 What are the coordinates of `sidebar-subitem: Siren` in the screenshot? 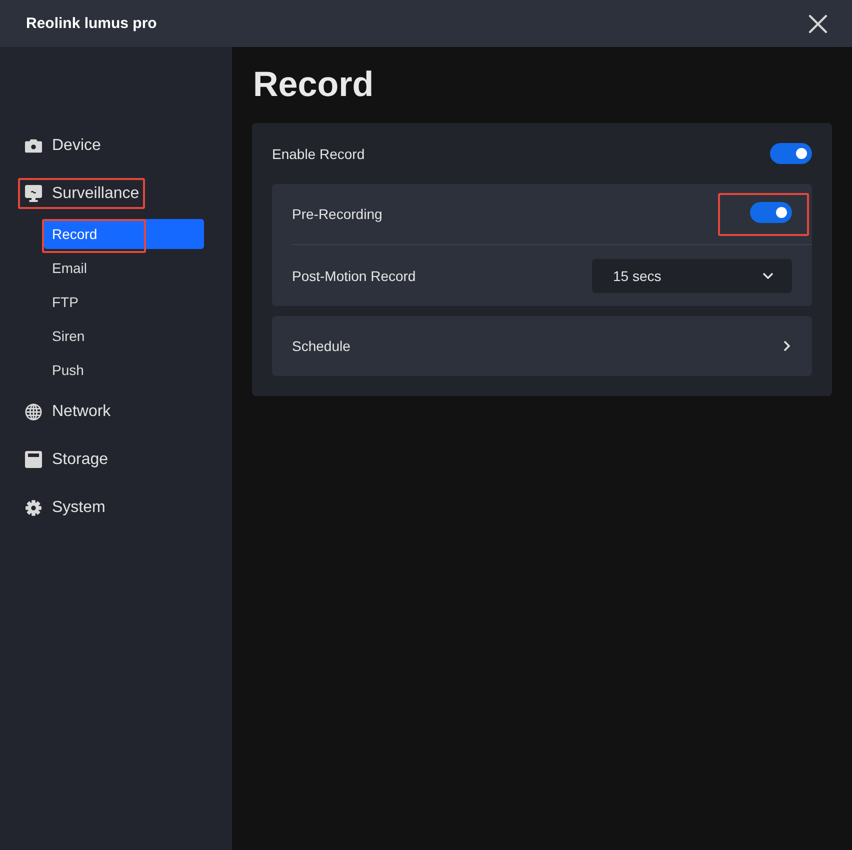 It's located at (124, 336).